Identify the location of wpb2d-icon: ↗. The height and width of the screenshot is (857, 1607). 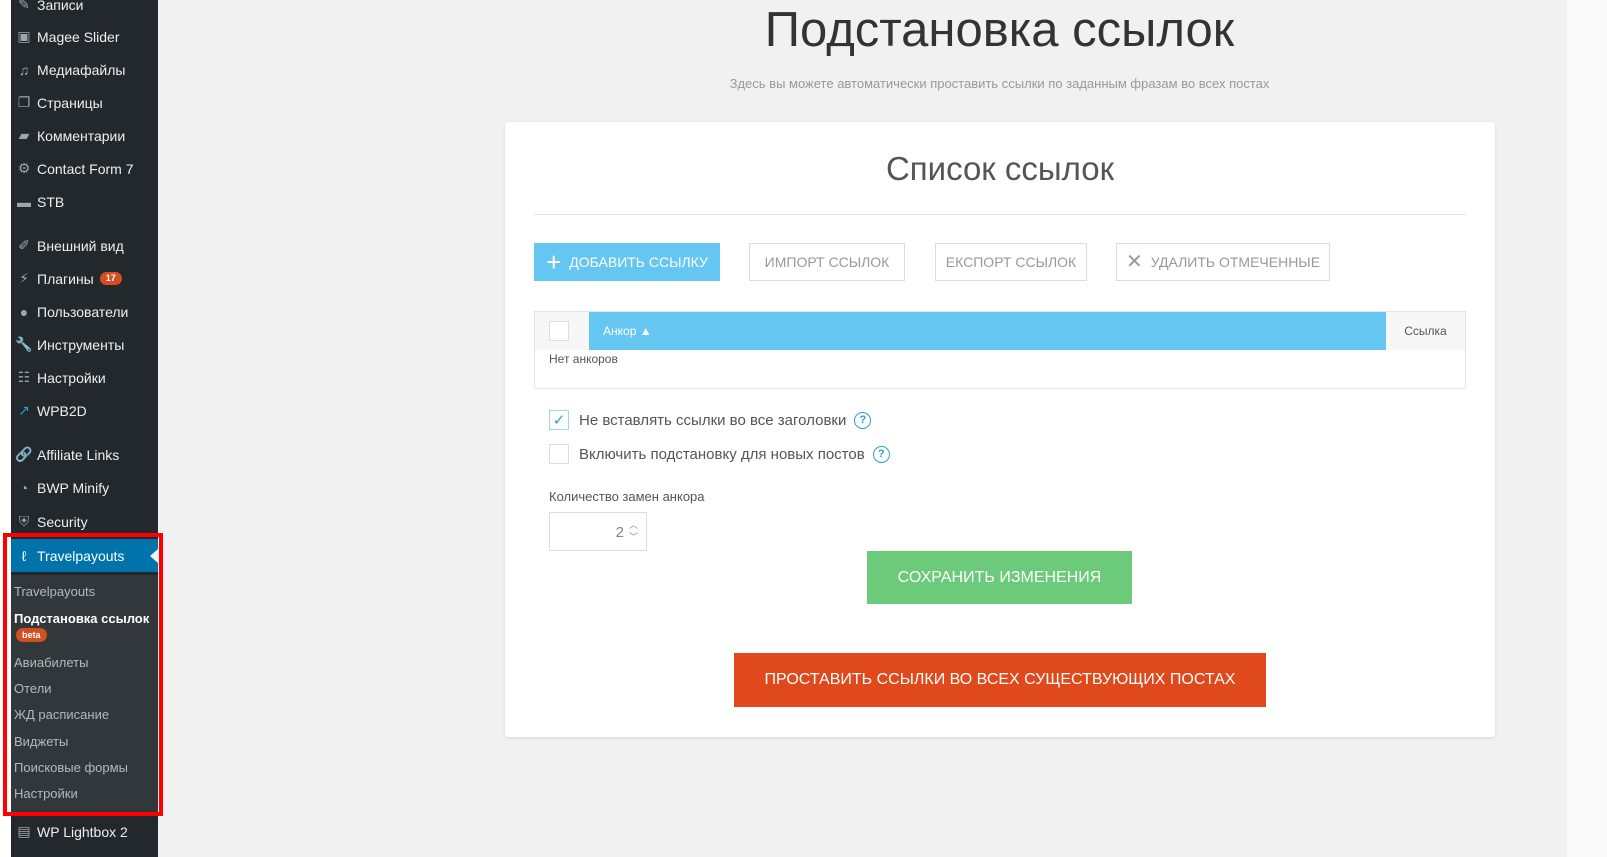
(24, 410).